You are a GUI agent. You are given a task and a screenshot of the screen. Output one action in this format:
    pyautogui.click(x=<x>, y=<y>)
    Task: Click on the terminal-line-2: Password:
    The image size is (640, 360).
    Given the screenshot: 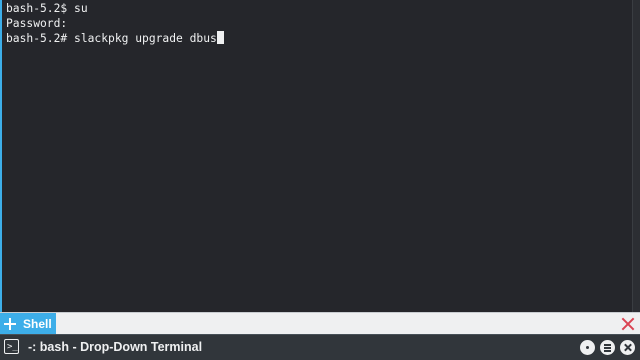 What is the action you would take?
    pyautogui.click(x=37, y=23)
    